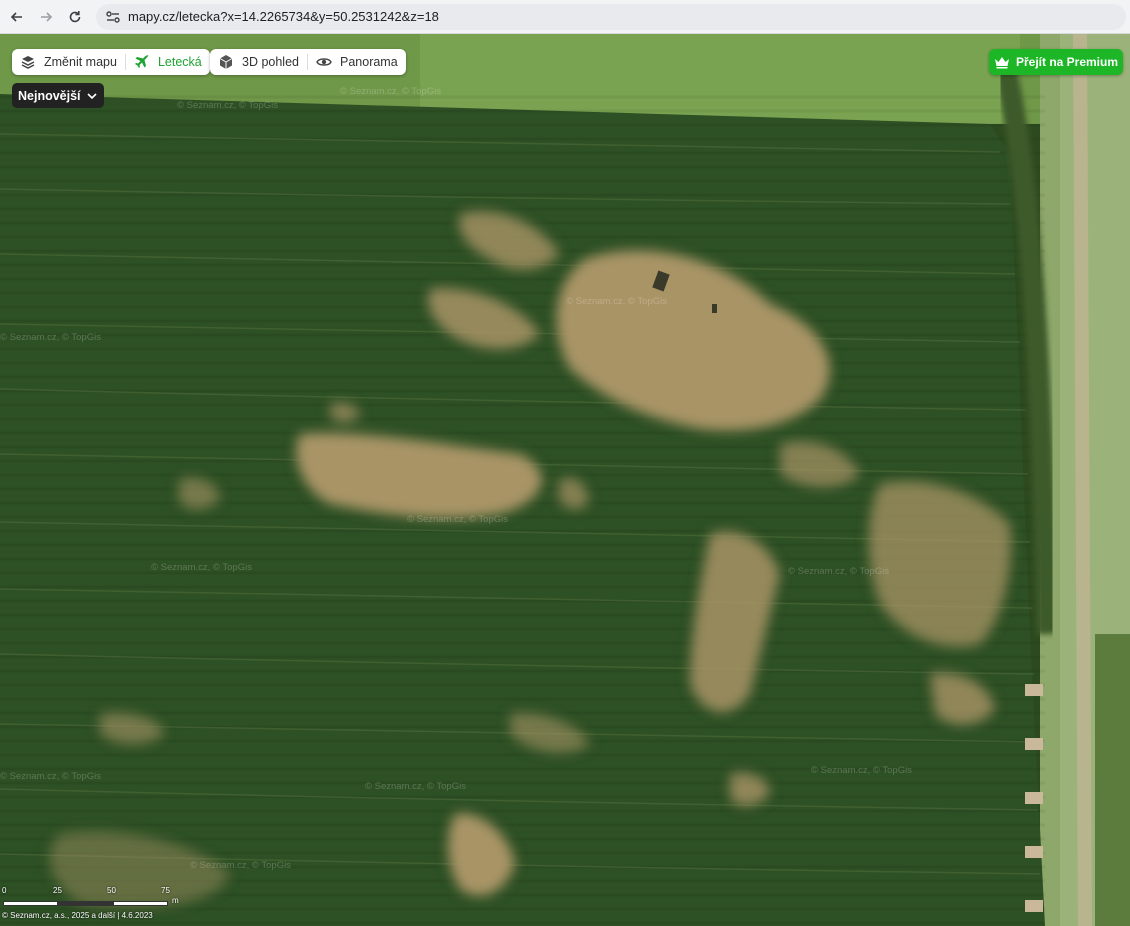 The image size is (1130, 926). I want to click on crown-icon, so click(1001, 63).